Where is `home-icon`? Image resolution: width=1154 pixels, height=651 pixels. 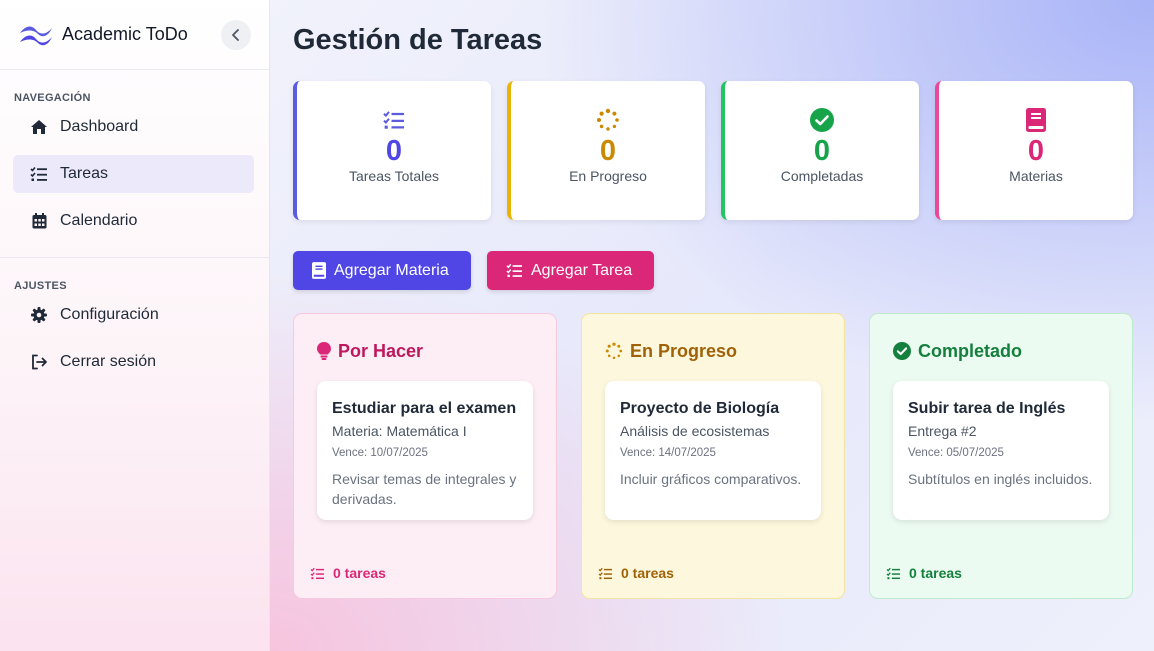
home-icon is located at coordinates (39, 127).